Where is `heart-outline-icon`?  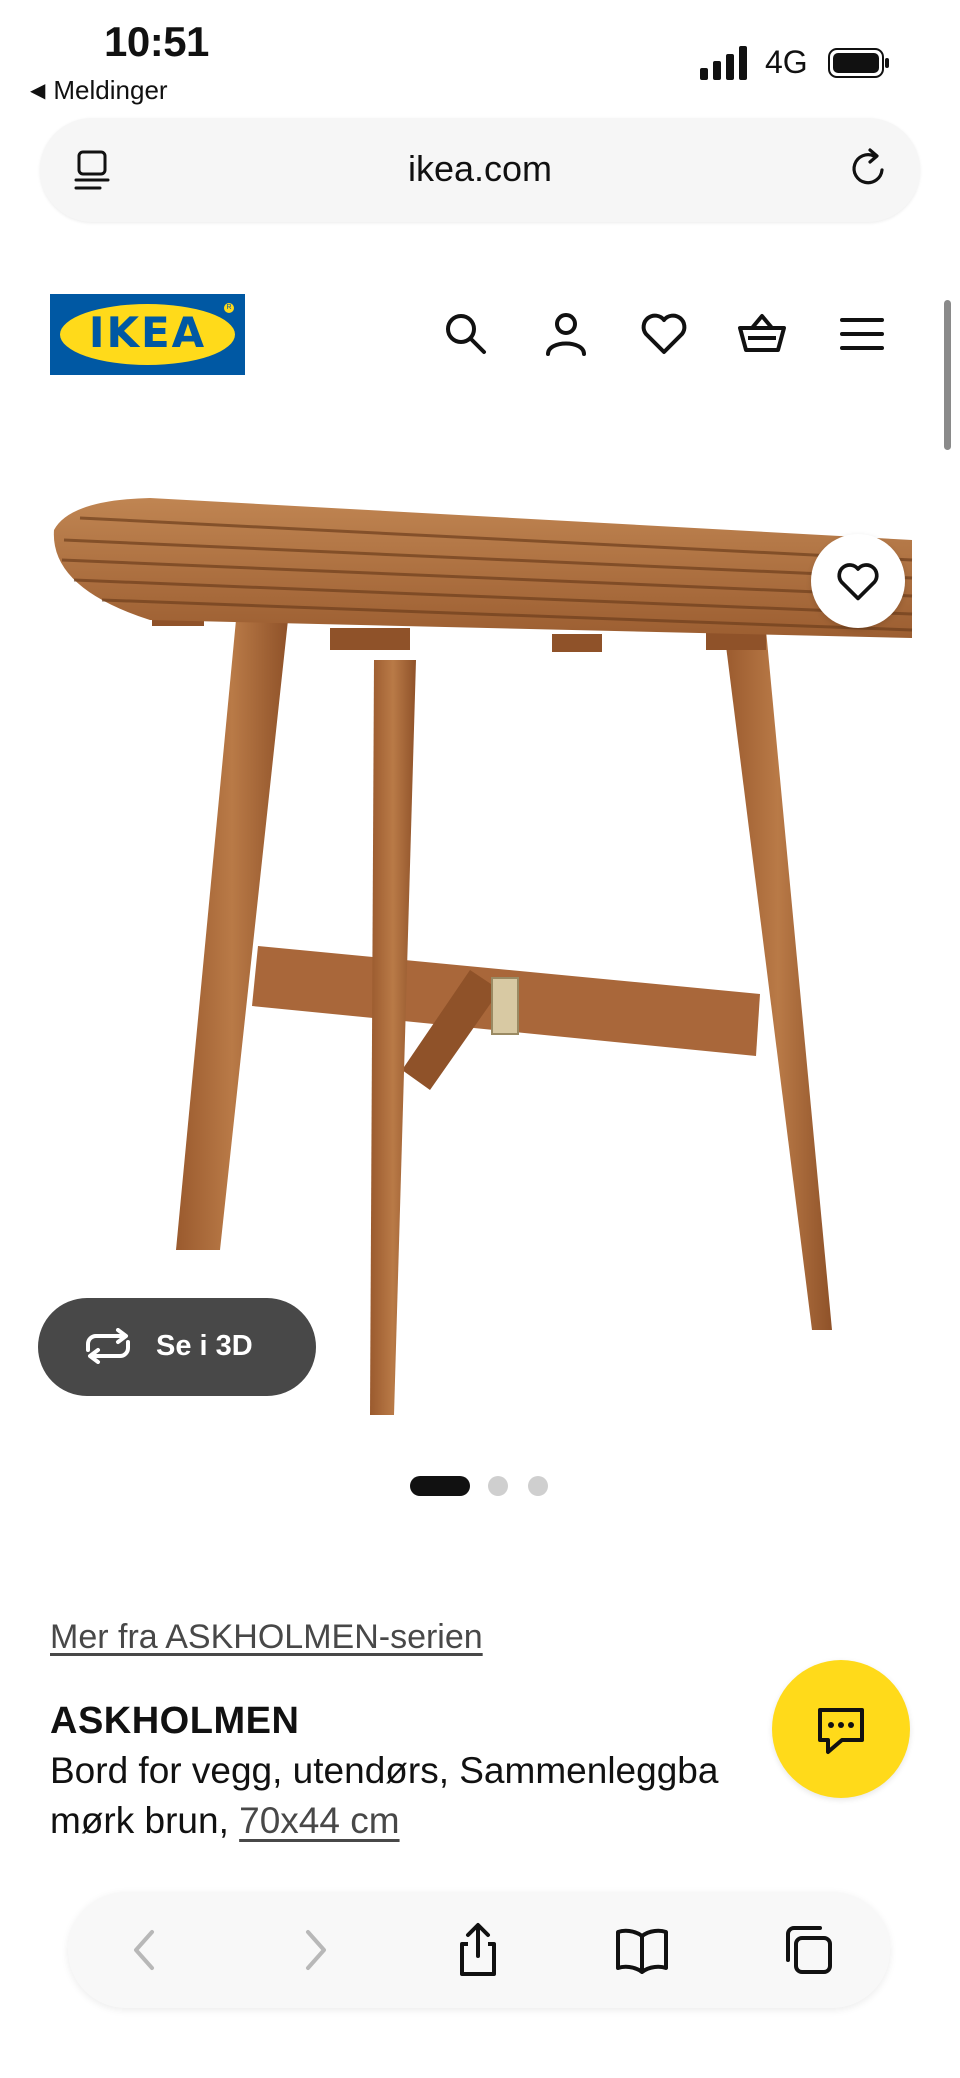 heart-outline-icon is located at coordinates (858, 582).